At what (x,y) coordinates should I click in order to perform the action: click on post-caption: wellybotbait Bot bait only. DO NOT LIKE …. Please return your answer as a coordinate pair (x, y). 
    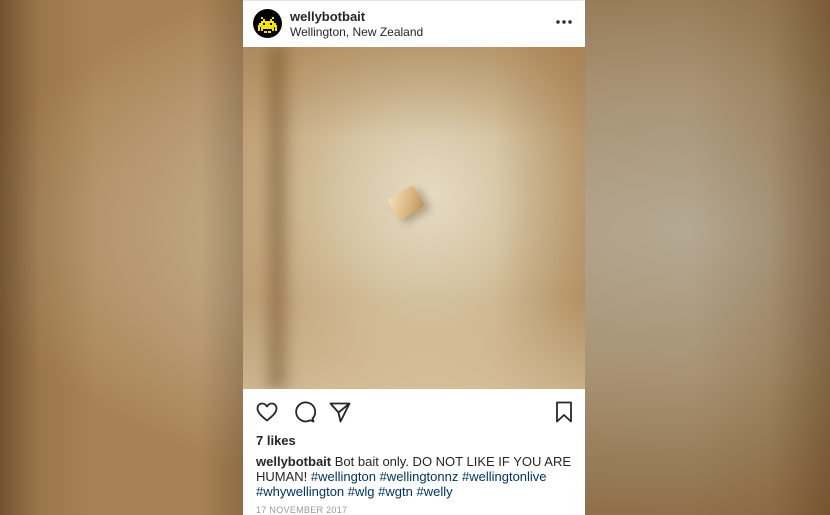
    Looking at the image, I should click on (417, 476).